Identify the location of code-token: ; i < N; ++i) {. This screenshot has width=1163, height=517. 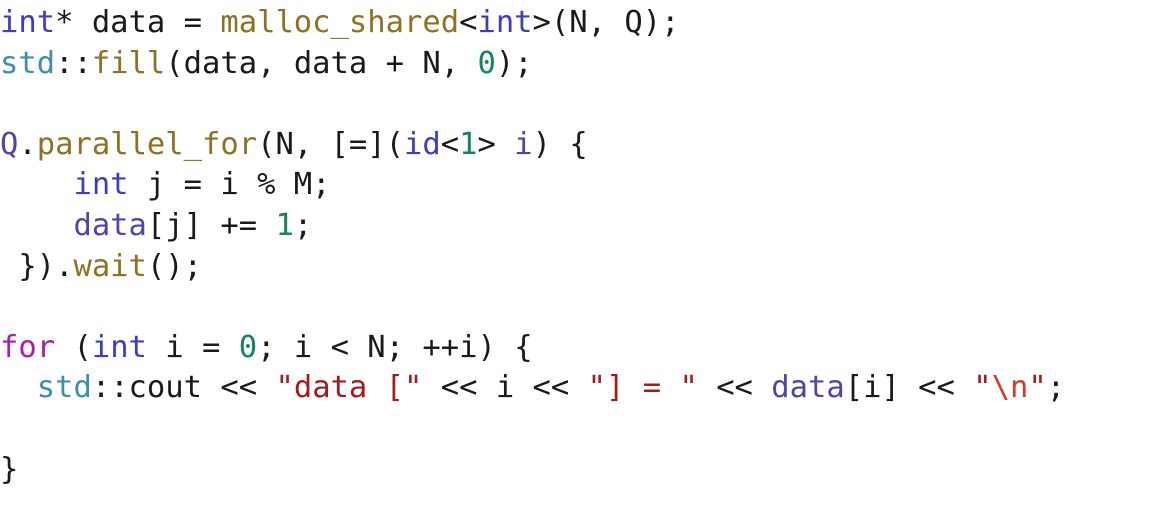
(395, 347).